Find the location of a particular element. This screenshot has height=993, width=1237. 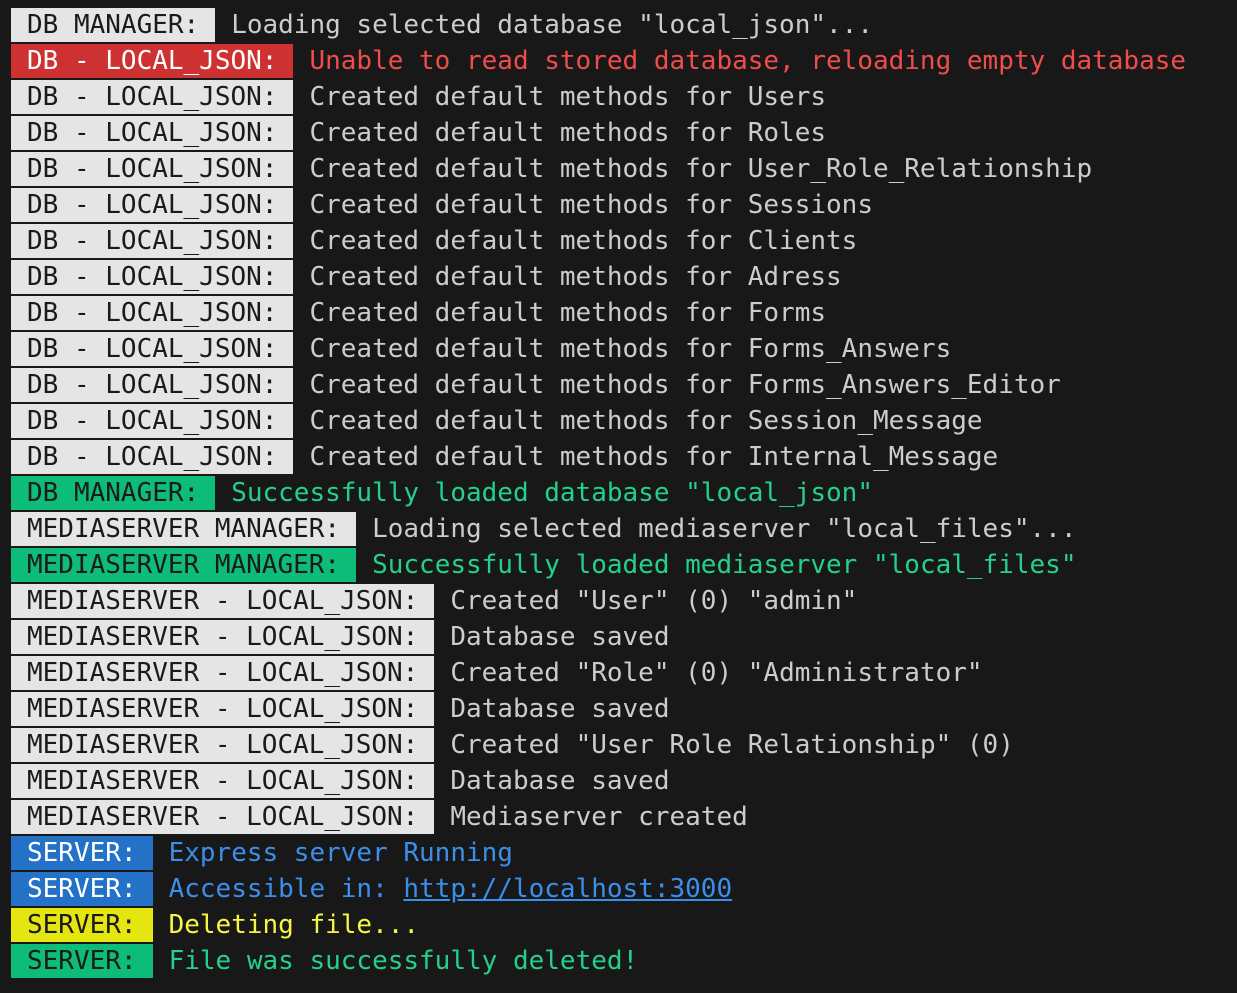

log-message-text: File was successfully deleted! is located at coordinates (403, 961).